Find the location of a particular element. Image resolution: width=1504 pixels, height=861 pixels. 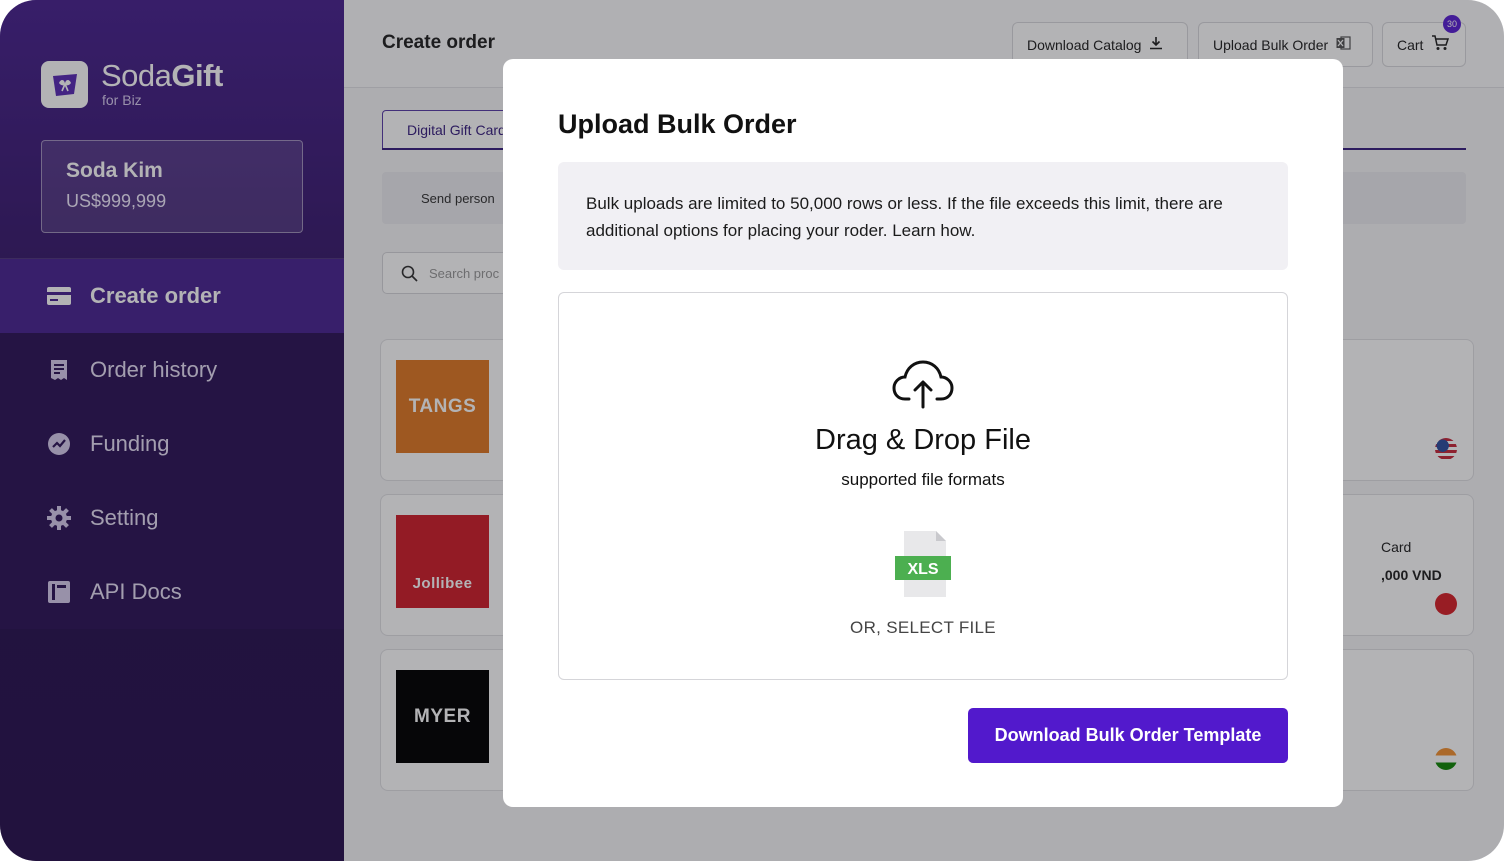

xls-file-icon: XLS is located at coordinates (923, 566).